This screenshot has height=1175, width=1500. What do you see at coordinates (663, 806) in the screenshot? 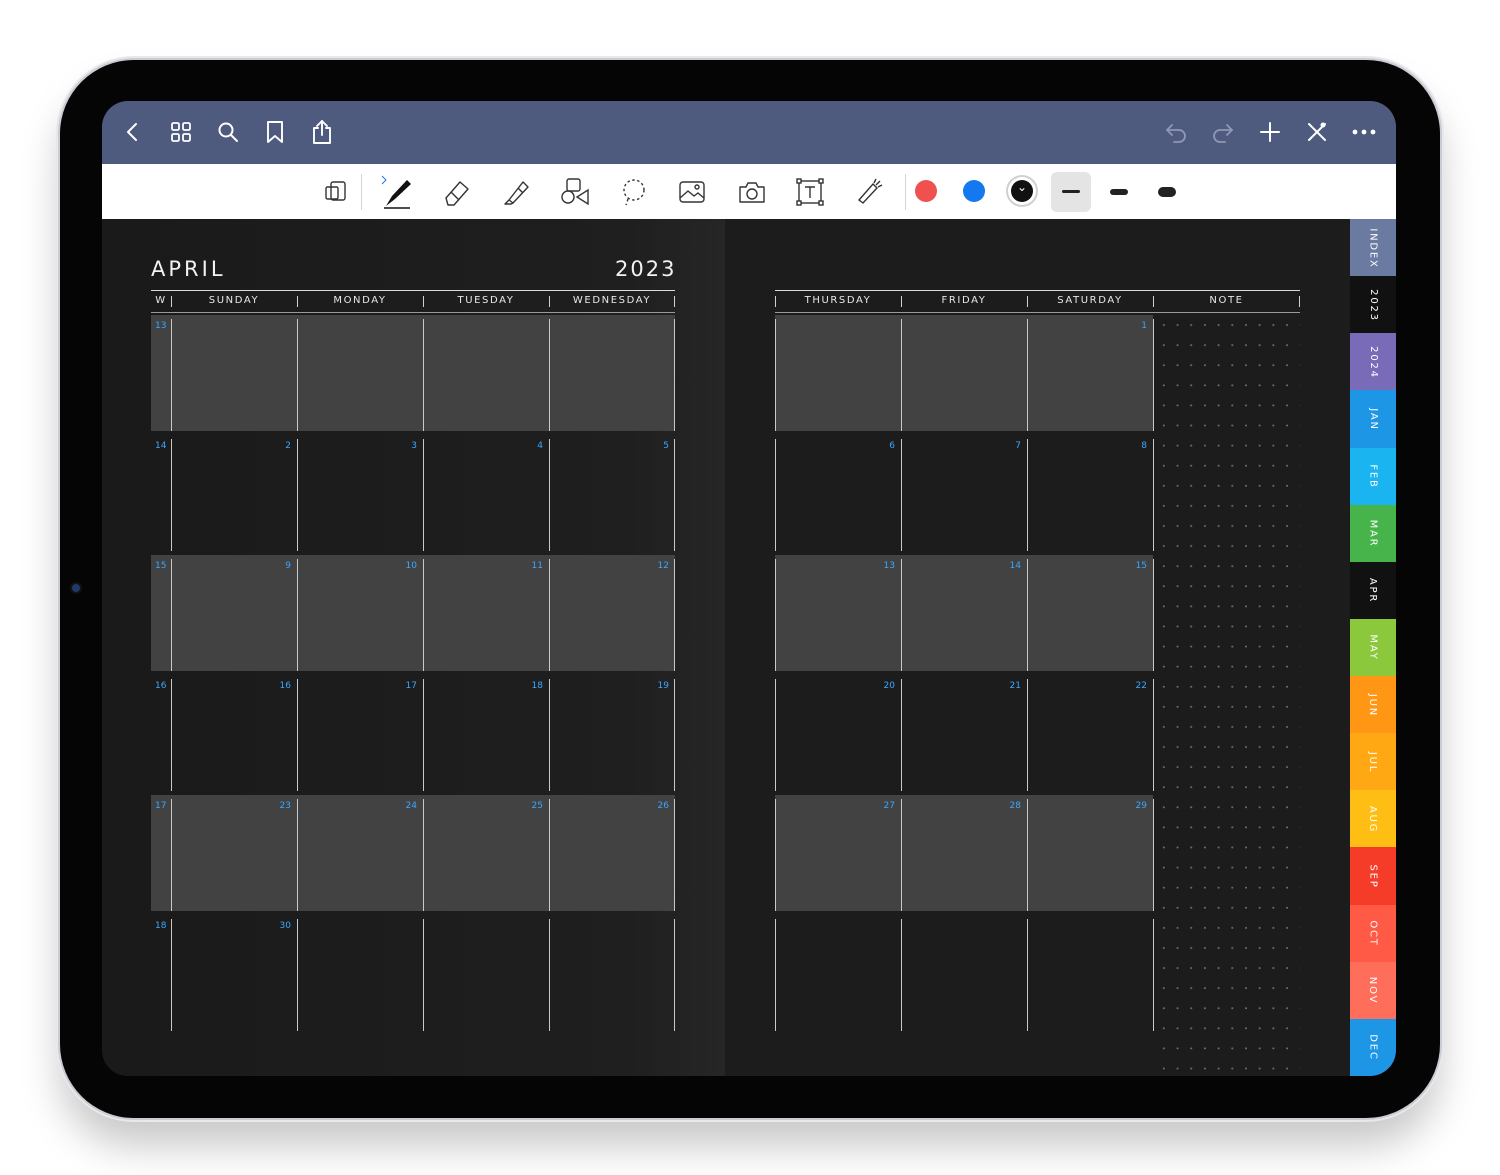
I see `day-number: 26` at bounding box center [663, 806].